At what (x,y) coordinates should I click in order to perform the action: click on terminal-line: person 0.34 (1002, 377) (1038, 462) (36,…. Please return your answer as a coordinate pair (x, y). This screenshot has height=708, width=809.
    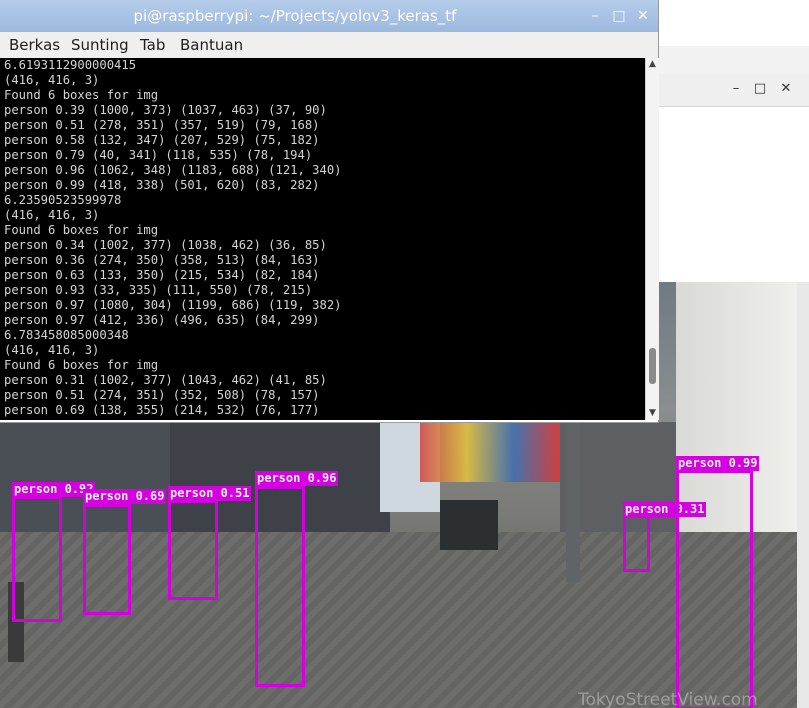
    Looking at the image, I should click on (165, 245).